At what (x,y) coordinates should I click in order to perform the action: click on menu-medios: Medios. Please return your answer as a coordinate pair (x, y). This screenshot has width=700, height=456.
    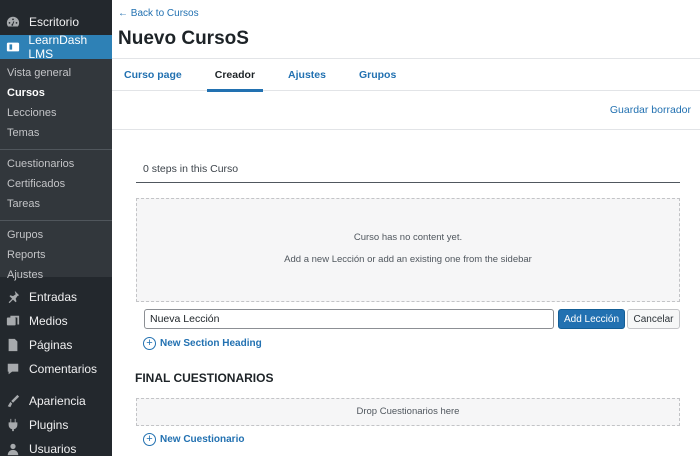
    Looking at the image, I should click on (56, 321).